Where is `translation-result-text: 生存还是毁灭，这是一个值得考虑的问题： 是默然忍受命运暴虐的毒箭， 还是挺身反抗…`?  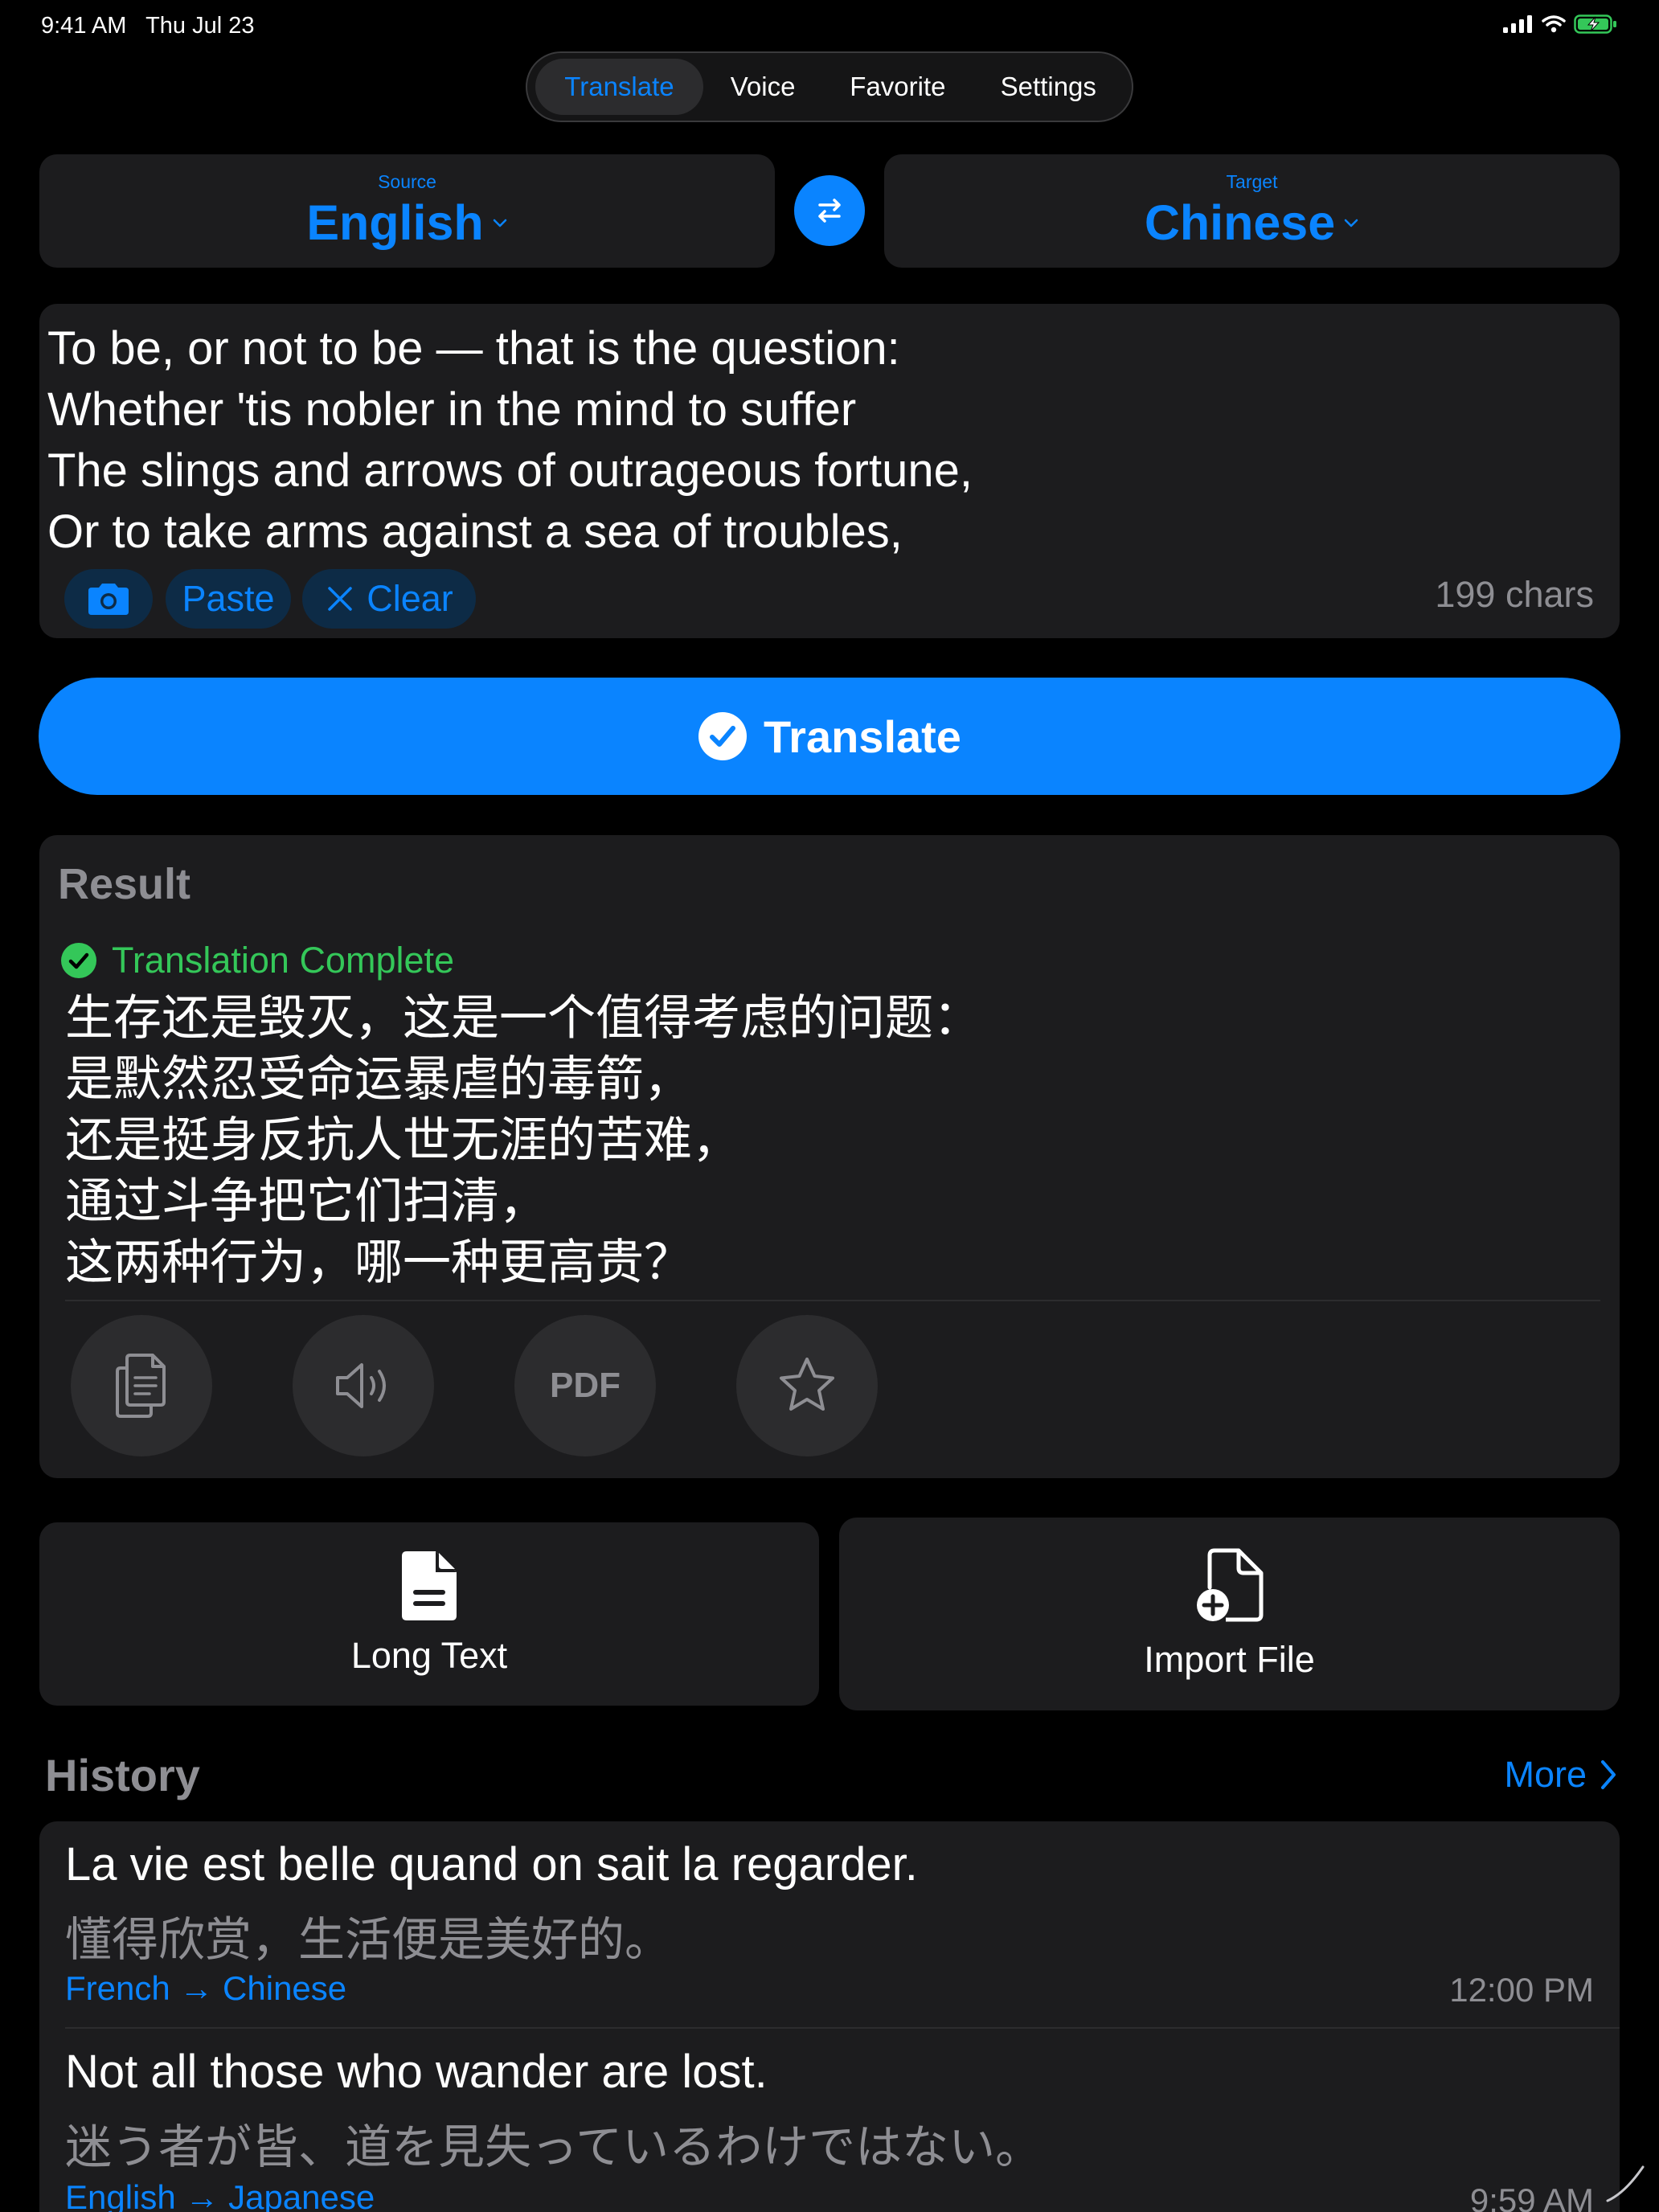
translation-result-text: 生存还是毁灭，这是一个值得考虑的问题： 是默然忍受命运暴虐的毒箭， 还是挺身反抗… is located at coordinates (523, 1140).